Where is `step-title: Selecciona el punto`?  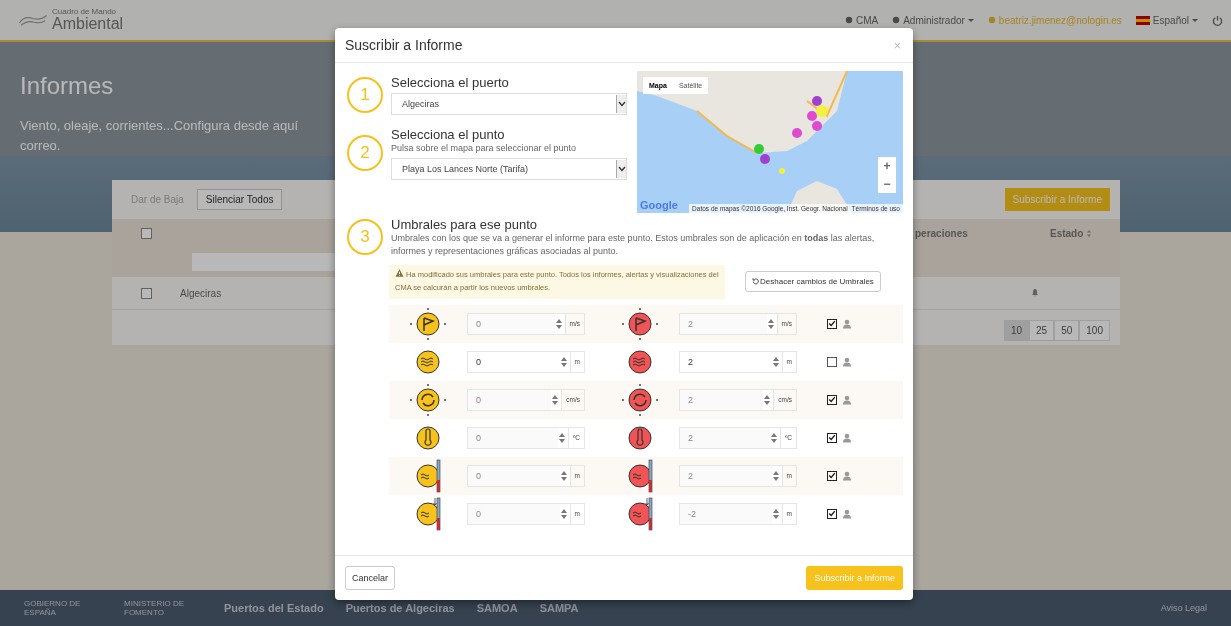
step-title: Selecciona el punto is located at coordinates (448, 134).